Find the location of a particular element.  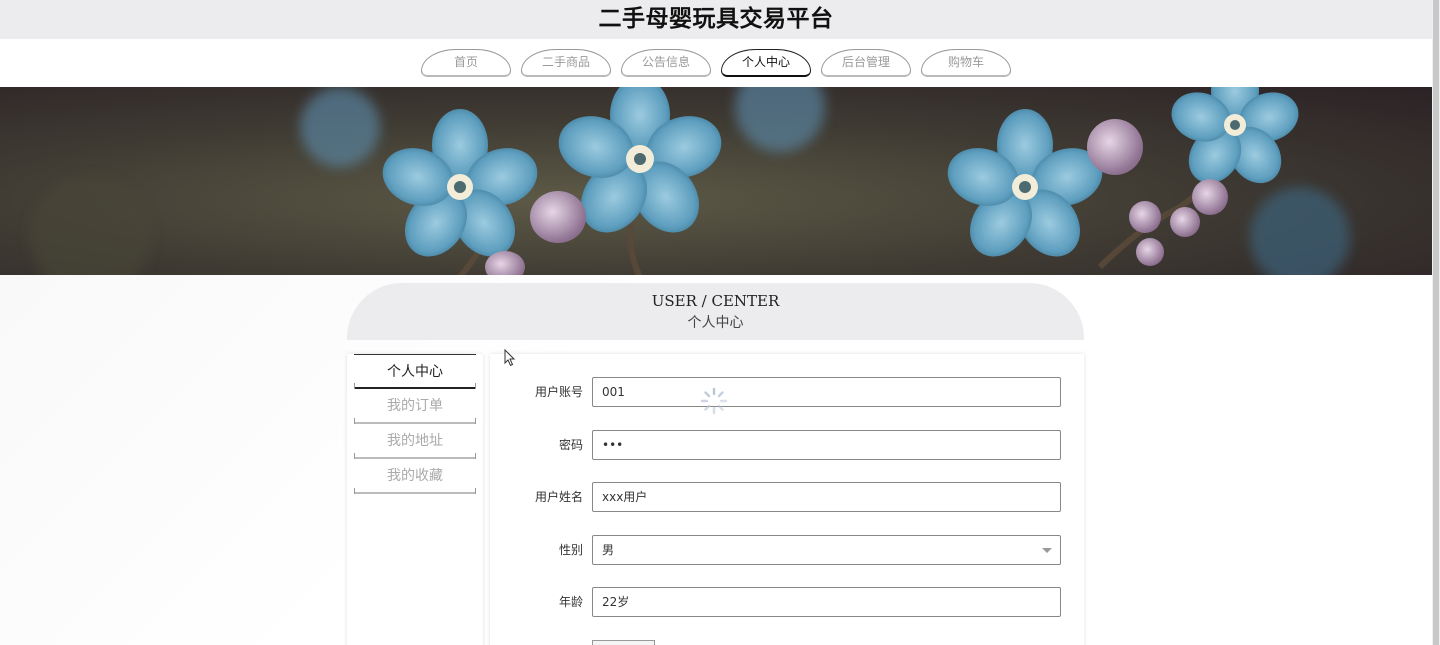

nav-tab-announcements: 公告信息 is located at coordinates (666, 63).